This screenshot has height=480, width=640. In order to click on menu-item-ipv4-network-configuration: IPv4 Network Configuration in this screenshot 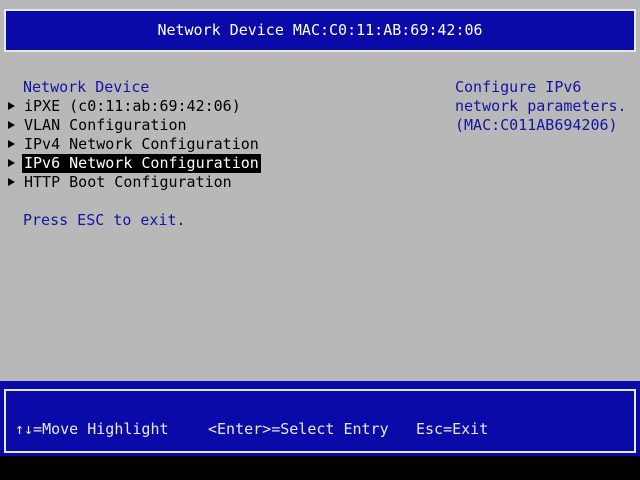, I will do `click(133, 144)`.